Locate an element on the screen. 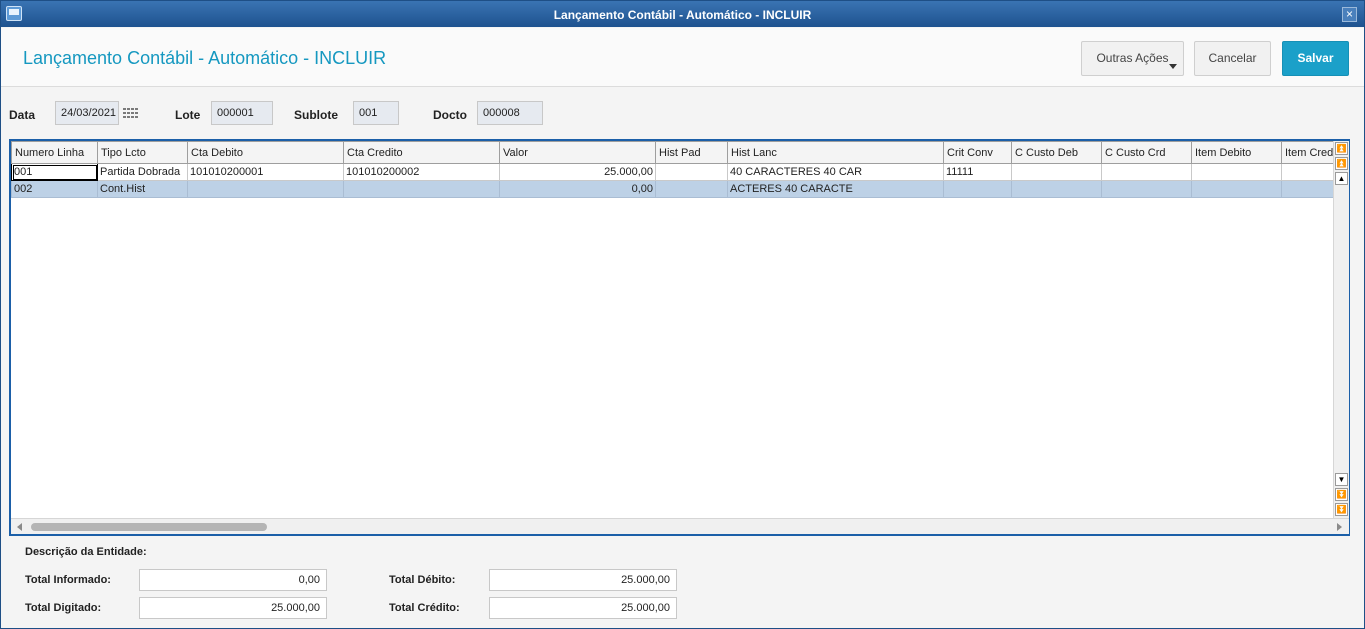 Image resolution: width=1365 pixels, height=629 pixels. column-header: Valor is located at coordinates (577, 152).